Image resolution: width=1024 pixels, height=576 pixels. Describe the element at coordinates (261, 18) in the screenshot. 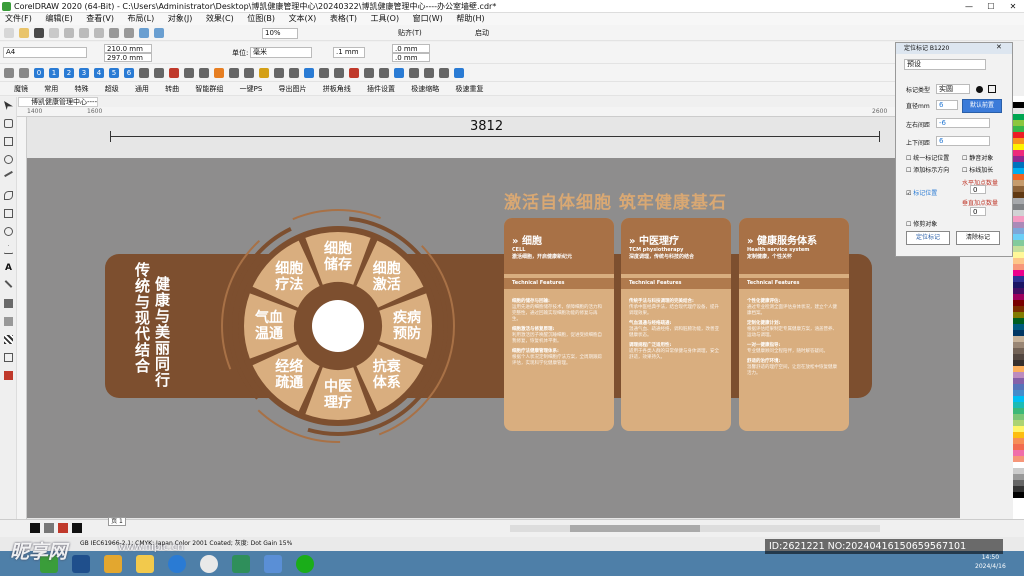

I see `menu-bitmaps: 位图(B)` at that location.